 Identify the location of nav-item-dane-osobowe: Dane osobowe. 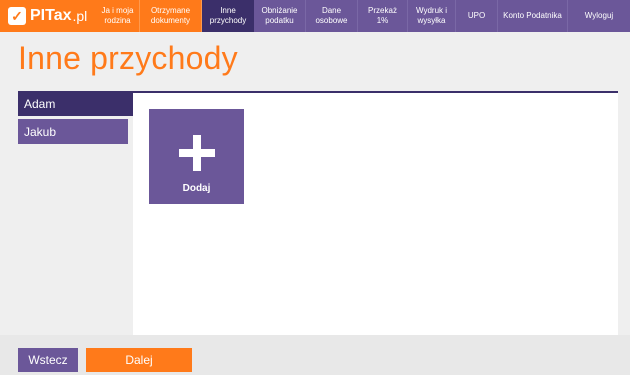
(332, 16).